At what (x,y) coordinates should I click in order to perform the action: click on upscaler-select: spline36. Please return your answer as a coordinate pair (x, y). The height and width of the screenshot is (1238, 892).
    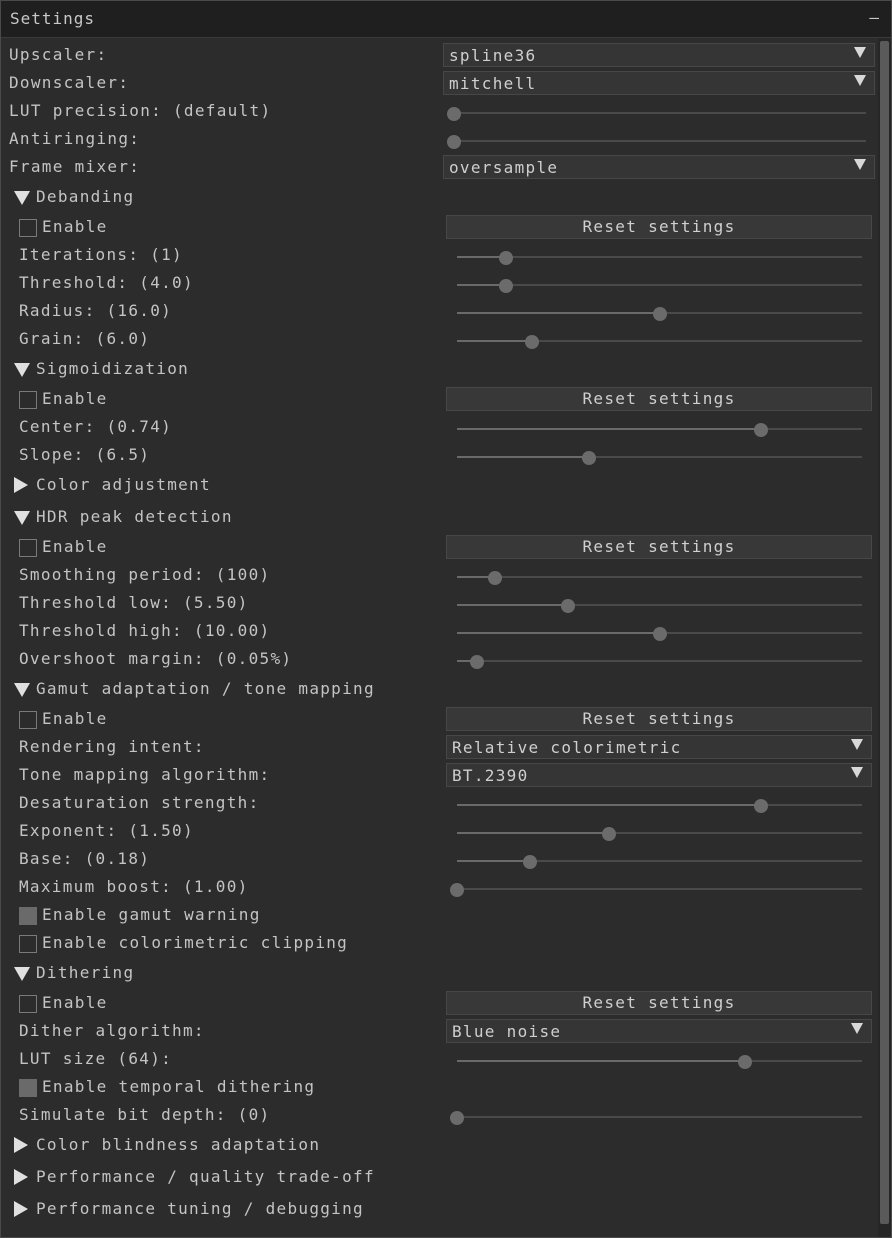
    Looking at the image, I should click on (659, 55).